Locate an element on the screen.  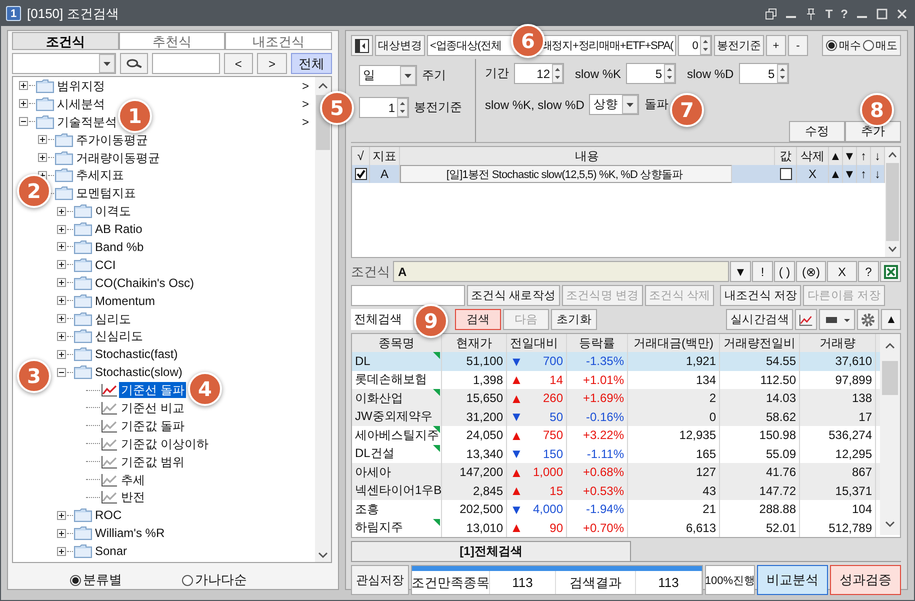
save-watchlist-button: 관심저장 is located at coordinates (380, 580).